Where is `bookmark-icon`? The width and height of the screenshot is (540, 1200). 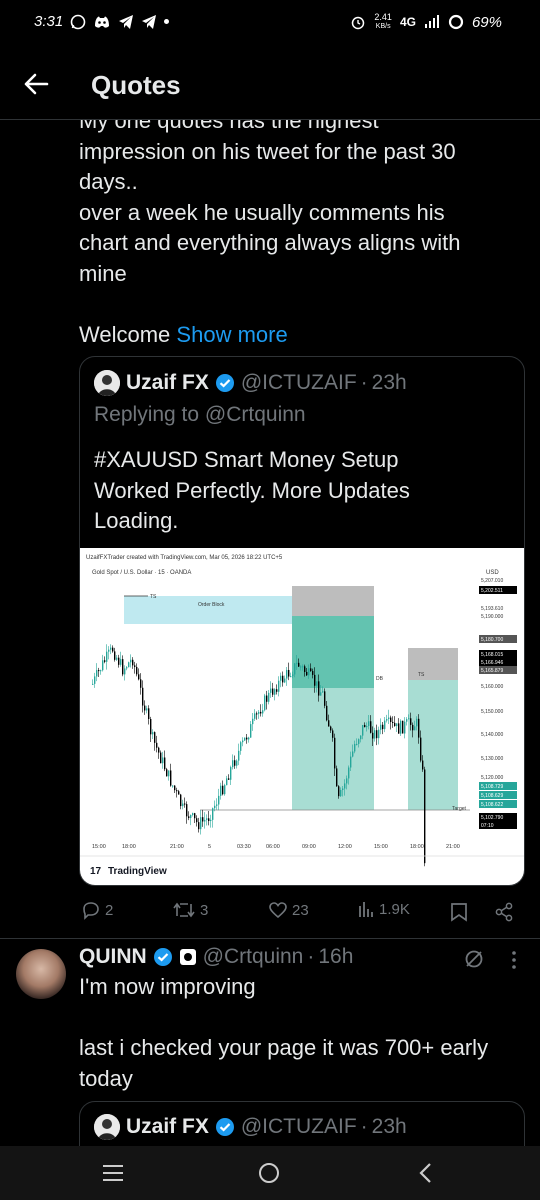
bookmark-icon is located at coordinates (459, 912).